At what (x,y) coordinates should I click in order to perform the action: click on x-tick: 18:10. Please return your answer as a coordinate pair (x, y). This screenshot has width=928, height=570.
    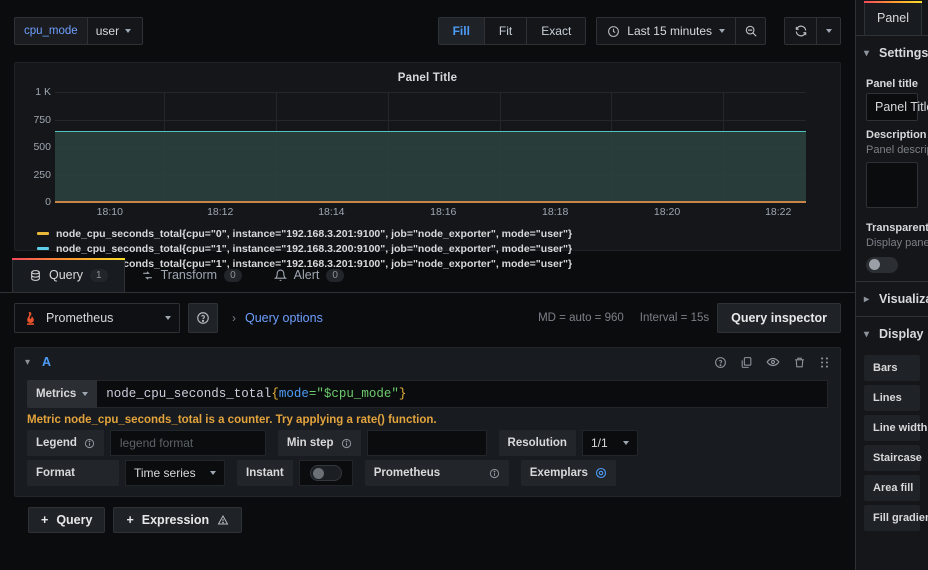
    Looking at the image, I should click on (109, 212).